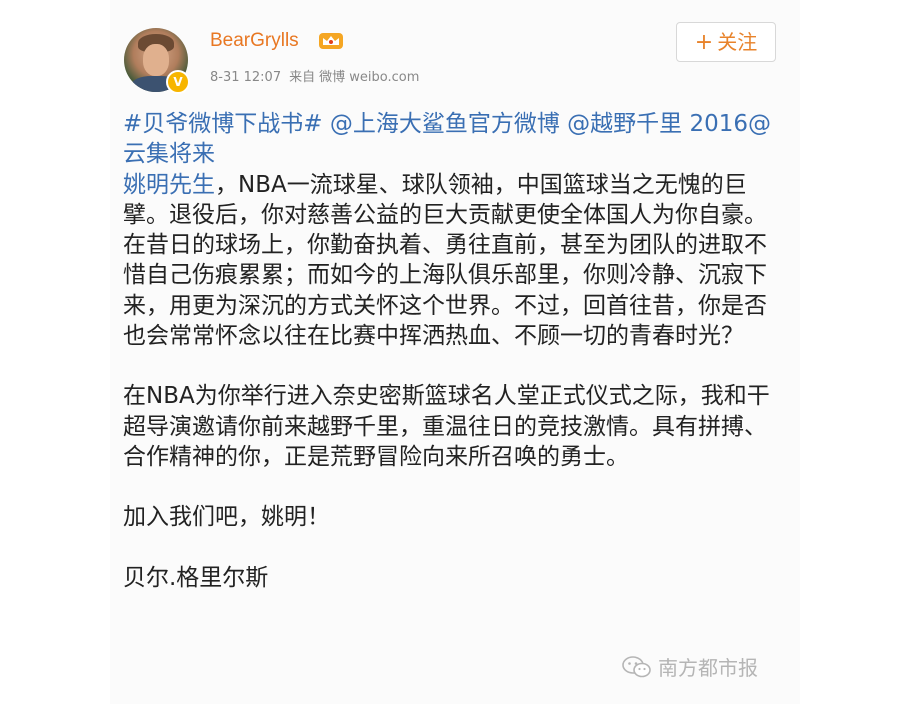 Image resolution: width=900 pixels, height=704 pixels. I want to click on follow-label: 关注, so click(737, 42).